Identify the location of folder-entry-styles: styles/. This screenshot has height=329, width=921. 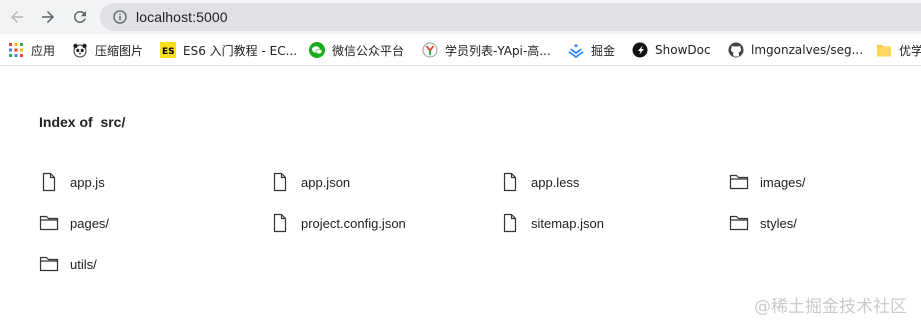
(763, 223).